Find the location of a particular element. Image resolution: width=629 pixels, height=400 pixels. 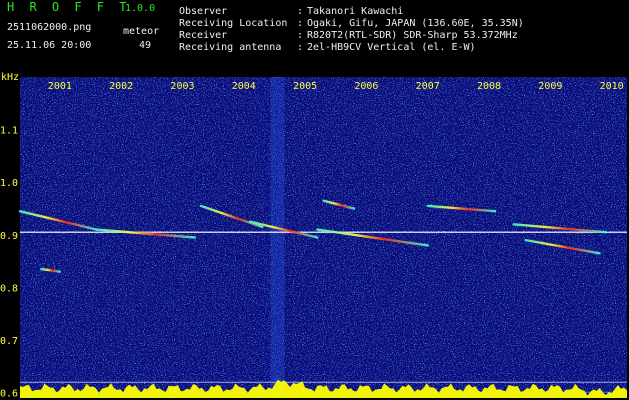

y-tick-label: 1.0 is located at coordinates (9, 183).